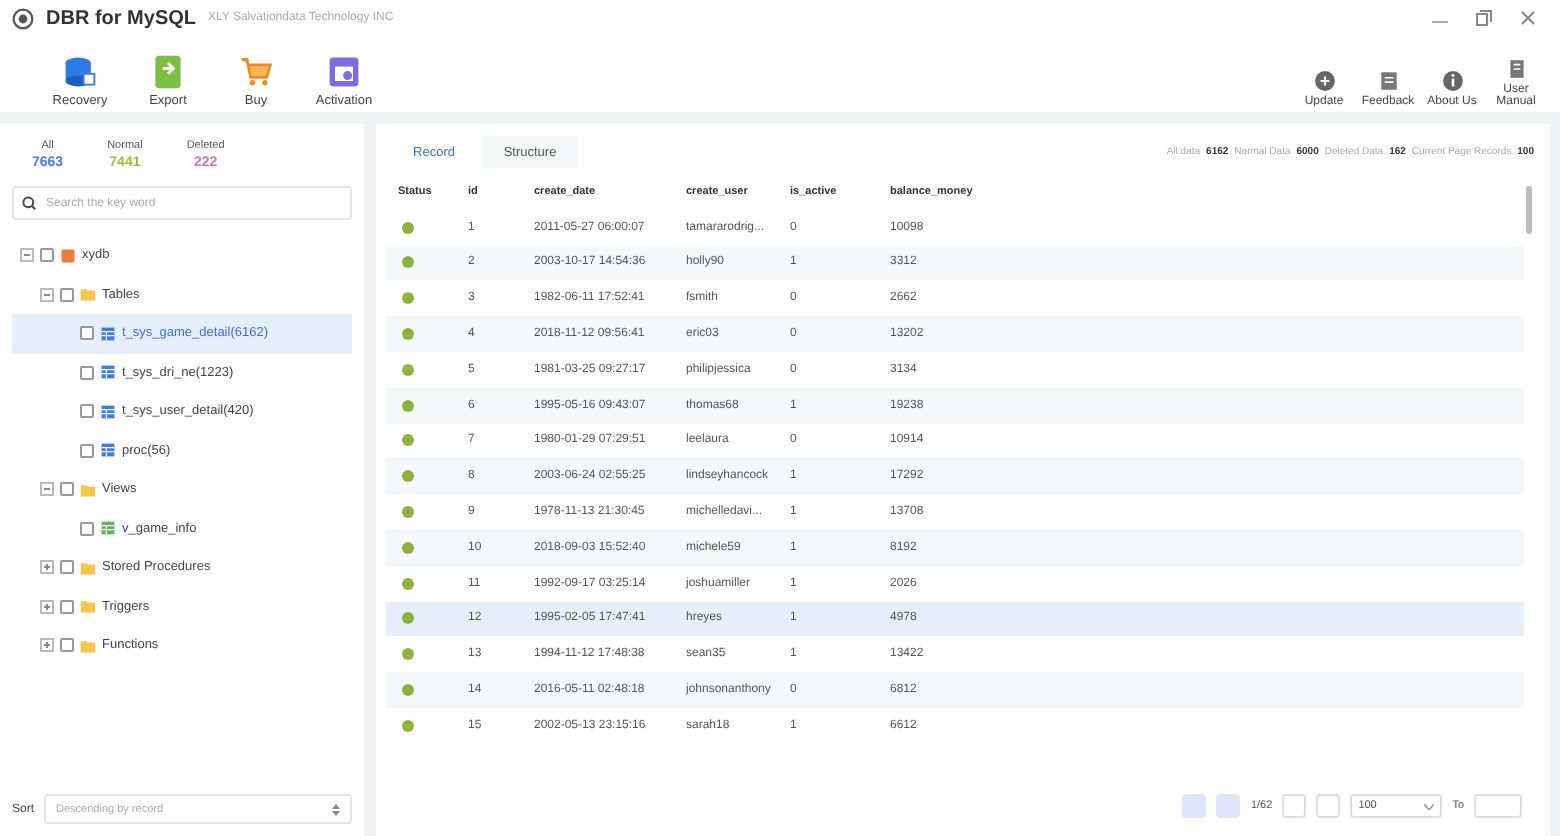 This screenshot has height=836, width=1560. Describe the element at coordinates (29, 203) in the screenshot. I see `search-icon` at that location.